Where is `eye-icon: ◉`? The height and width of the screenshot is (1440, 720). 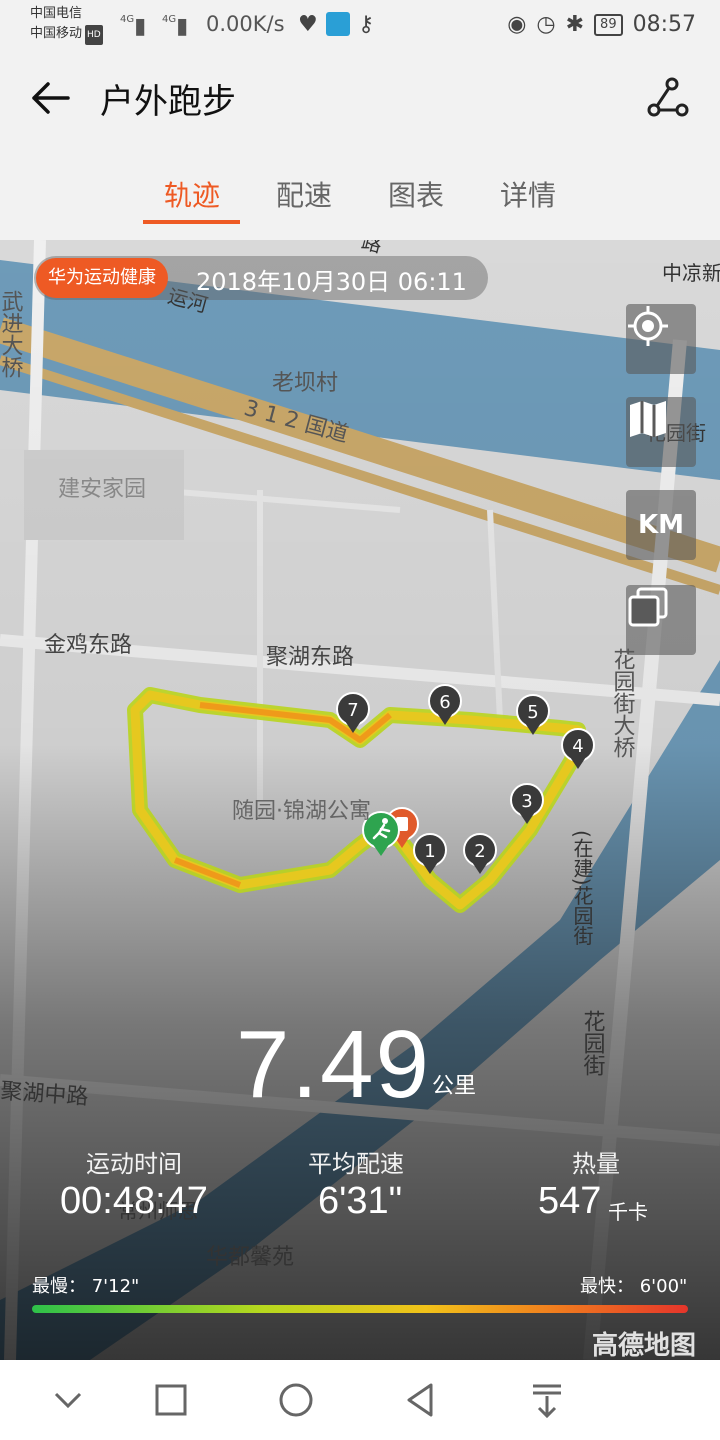
eye-icon: ◉ is located at coordinates (517, 24).